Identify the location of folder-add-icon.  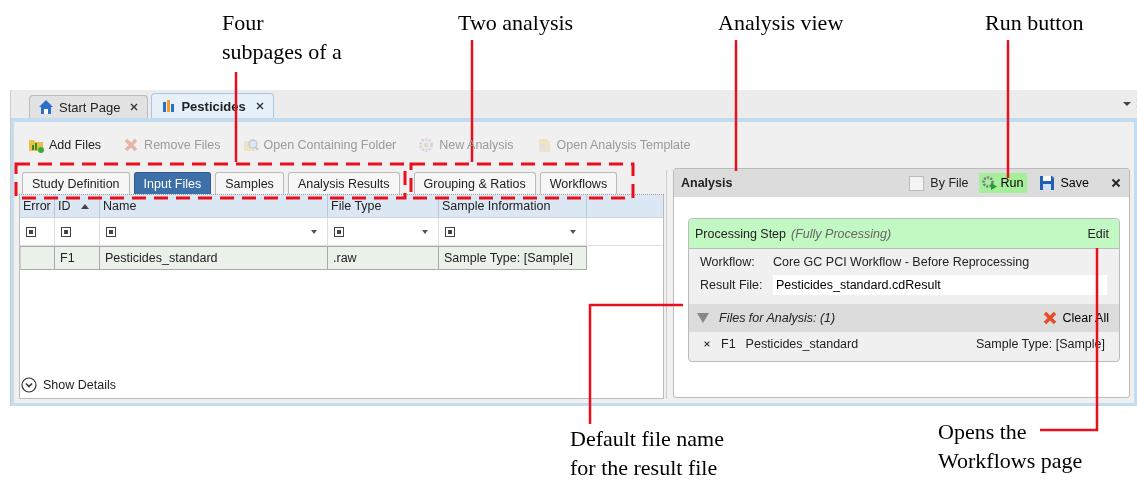
(36, 145).